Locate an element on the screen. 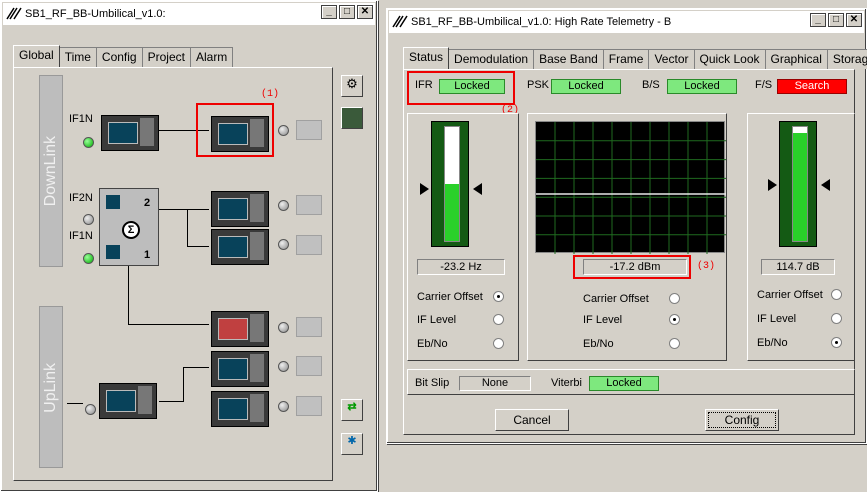 The height and width of the screenshot is (492, 867). right-gauge-track is located at coordinates (800, 184).